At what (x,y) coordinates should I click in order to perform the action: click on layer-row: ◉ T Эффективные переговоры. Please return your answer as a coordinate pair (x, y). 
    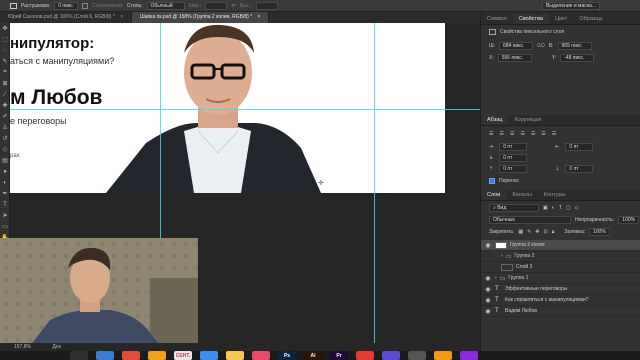
    Looking at the image, I should click on (560, 289).